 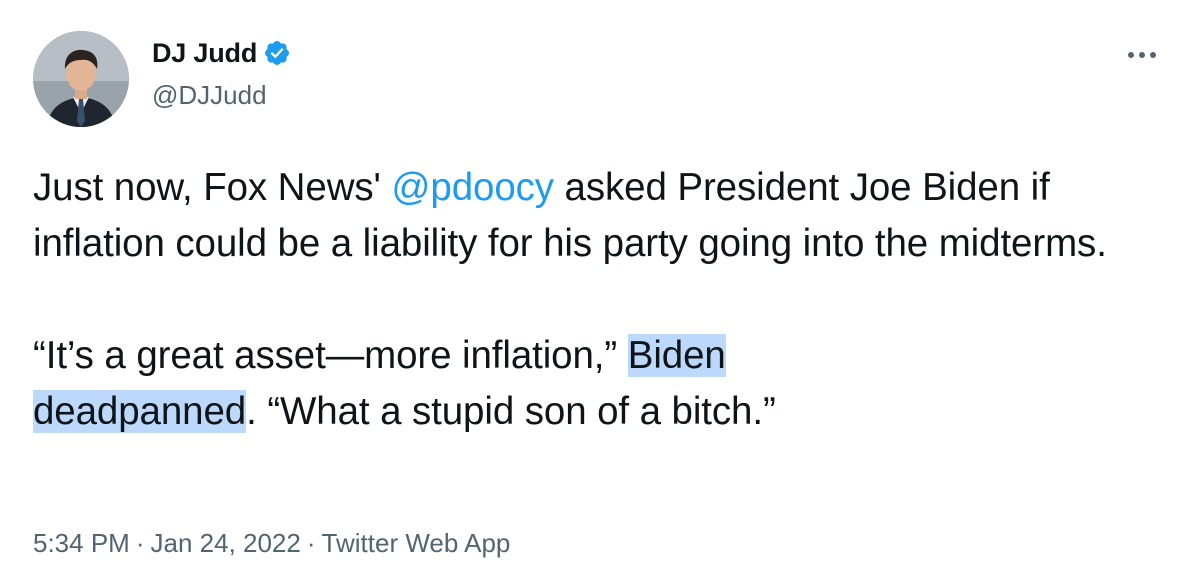 I want to click on tweet-text-segment: “It’s a great asset—more inflation,”, so click(x=330, y=355).